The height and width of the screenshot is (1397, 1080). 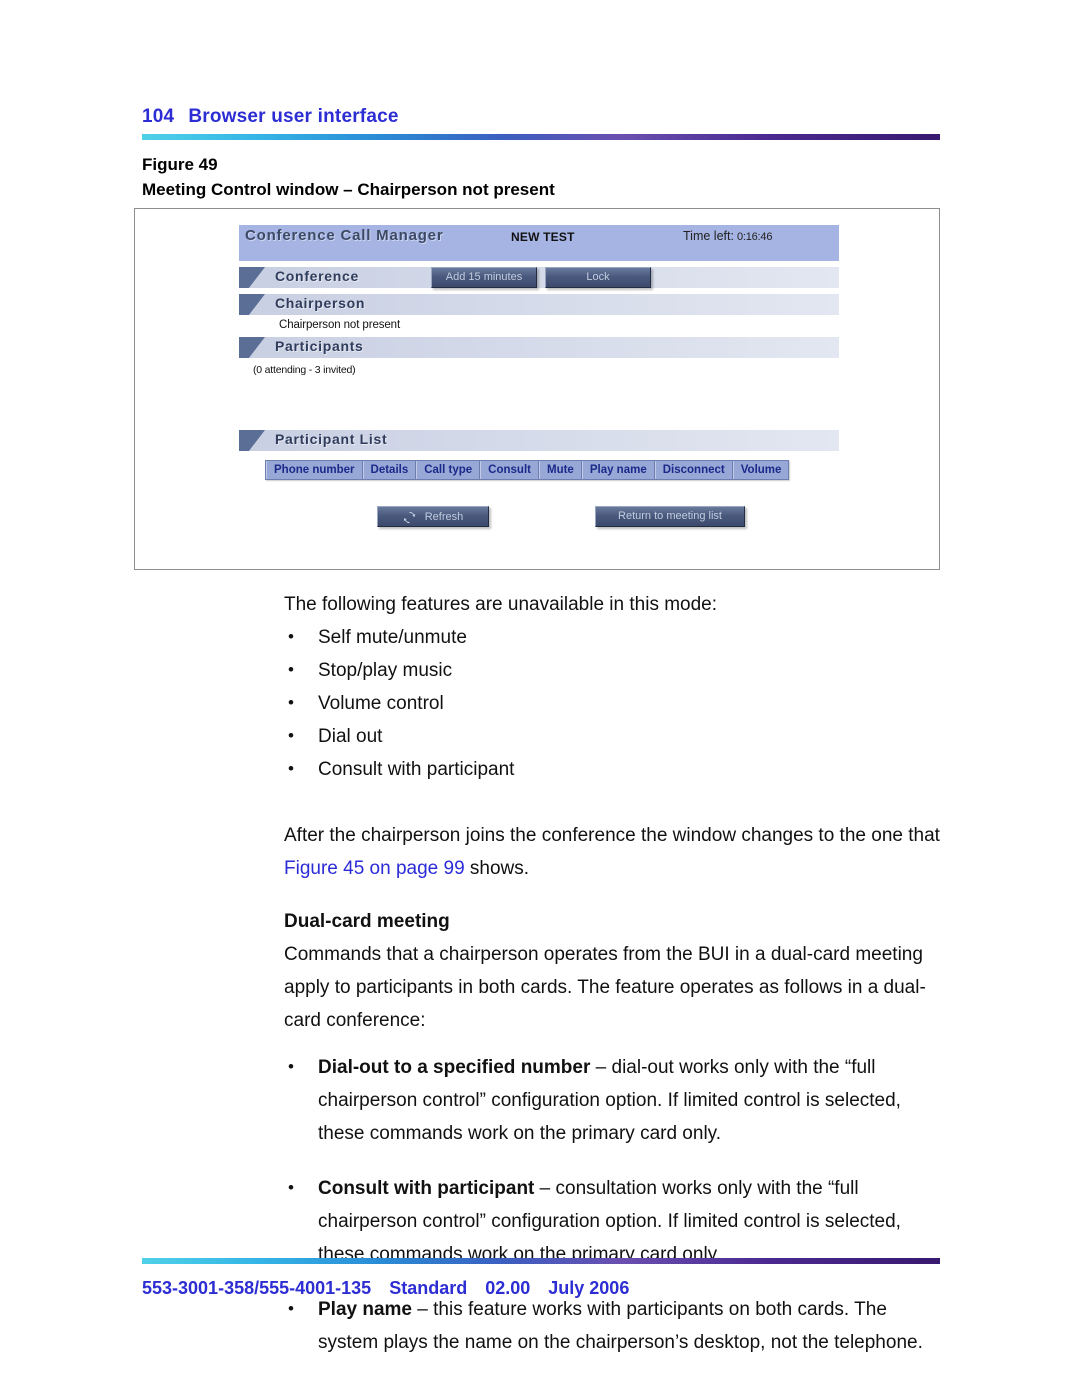 I want to click on list-item: Volume control, so click(x=614, y=703).